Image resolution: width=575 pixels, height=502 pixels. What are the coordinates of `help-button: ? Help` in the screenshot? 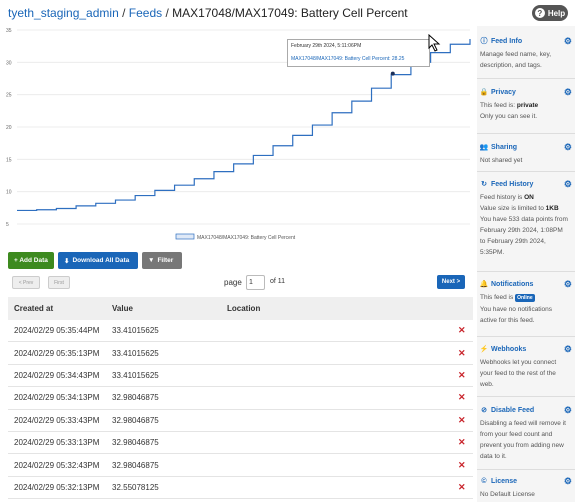 It's located at (550, 13).